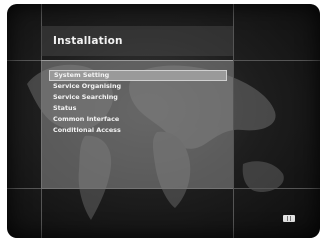  I want to click on menu-item-service-organising: Service Organising, so click(139, 86).